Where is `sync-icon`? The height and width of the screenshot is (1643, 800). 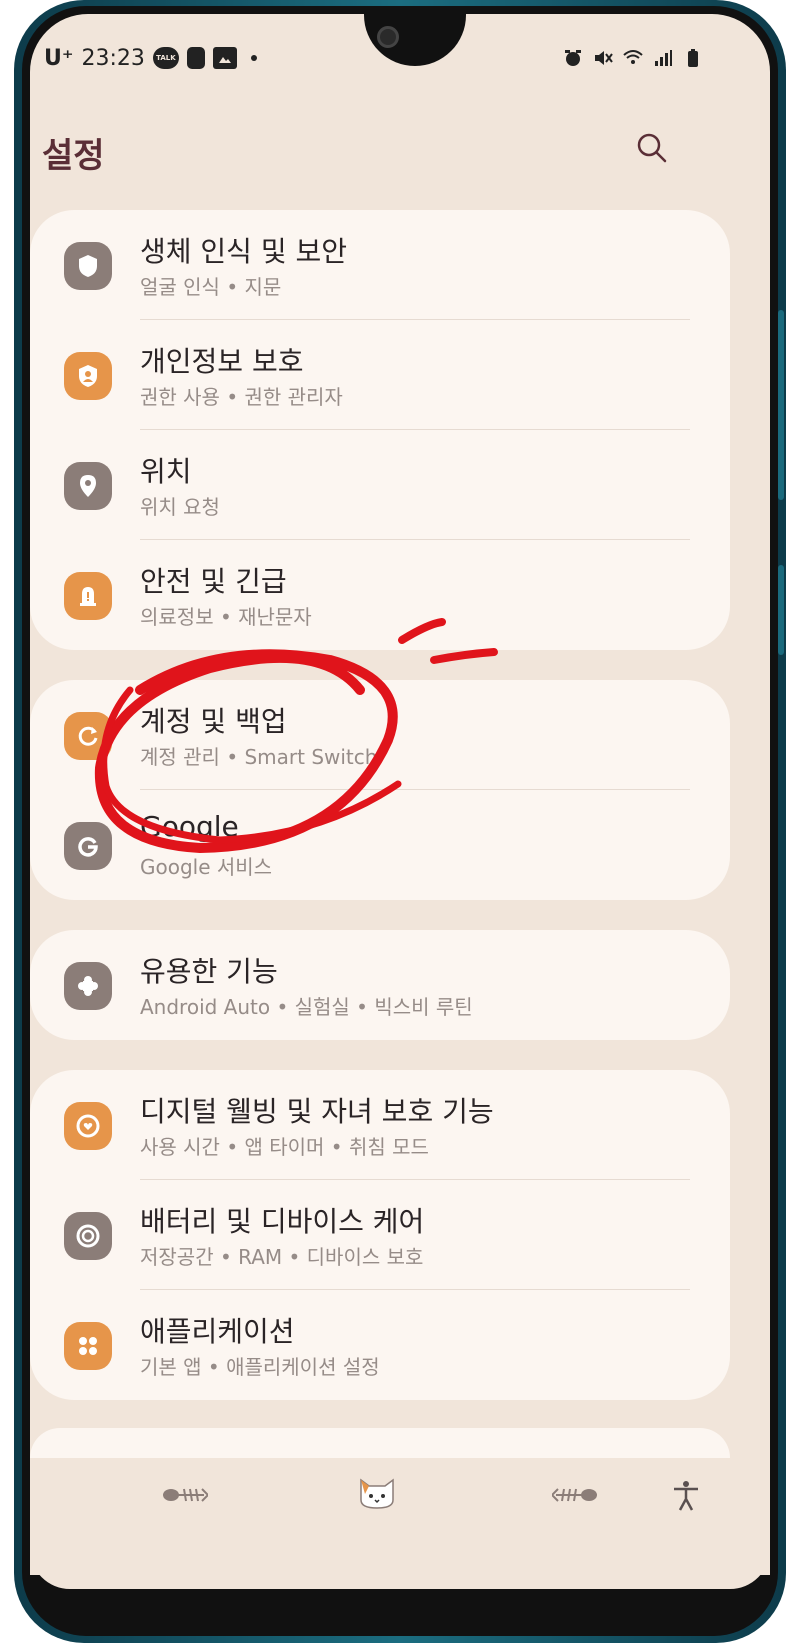 sync-icon is located at coordinates (88, 736).